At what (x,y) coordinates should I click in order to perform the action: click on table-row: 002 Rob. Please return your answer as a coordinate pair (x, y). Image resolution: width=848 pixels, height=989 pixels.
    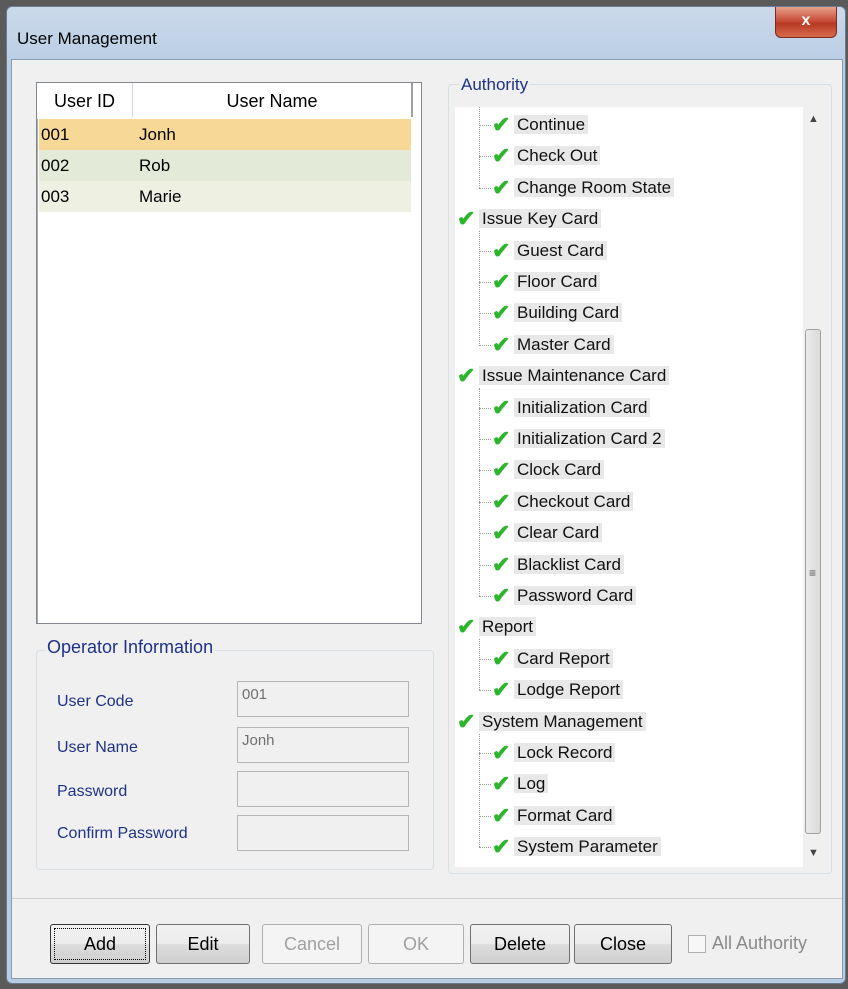
    Looking at the image, I should click on (225, 165).